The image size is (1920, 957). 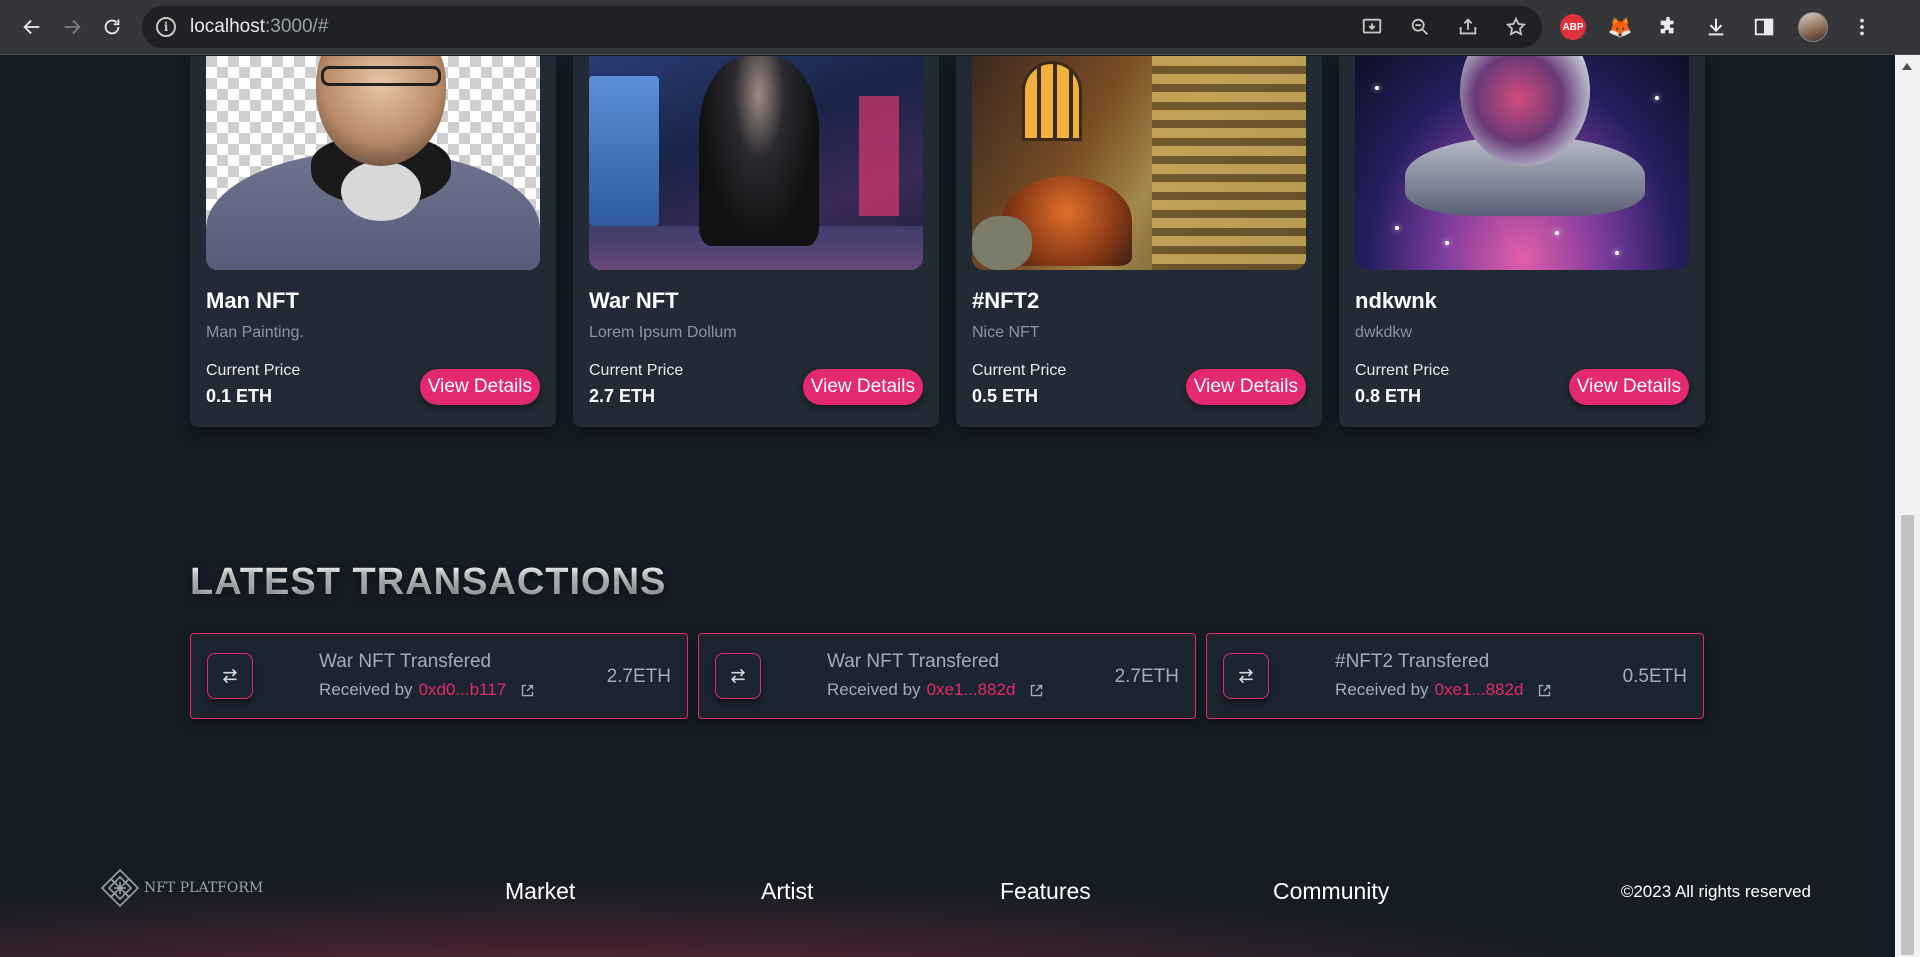 I want to click on transaction-amount: 0.5ETH, so click(x=1654, y=676).